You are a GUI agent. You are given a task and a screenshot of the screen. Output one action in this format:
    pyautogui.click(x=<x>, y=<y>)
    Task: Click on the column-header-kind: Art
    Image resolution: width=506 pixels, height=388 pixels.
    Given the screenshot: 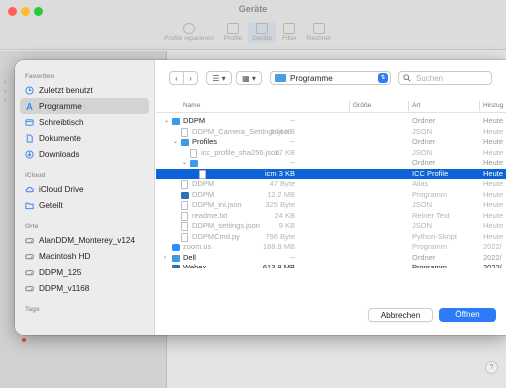 What is the action you would take?
    pyautogui.click(x=416, y=105)
    